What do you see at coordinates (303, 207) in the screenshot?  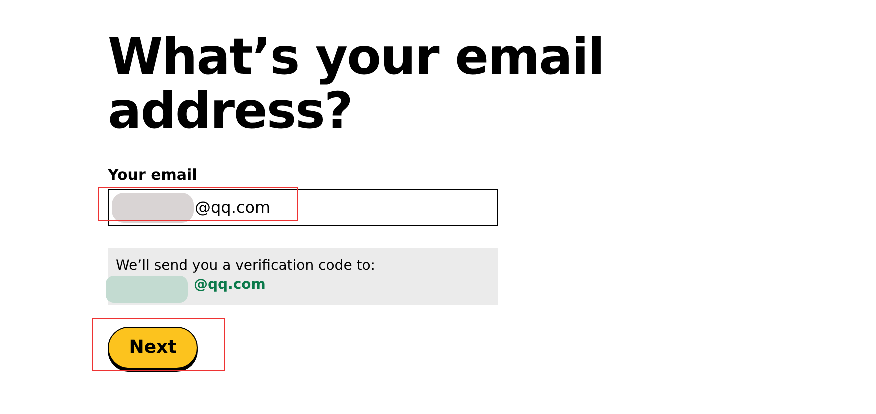 I see `email-input: @qq.com` at bounding box center [303, 207].